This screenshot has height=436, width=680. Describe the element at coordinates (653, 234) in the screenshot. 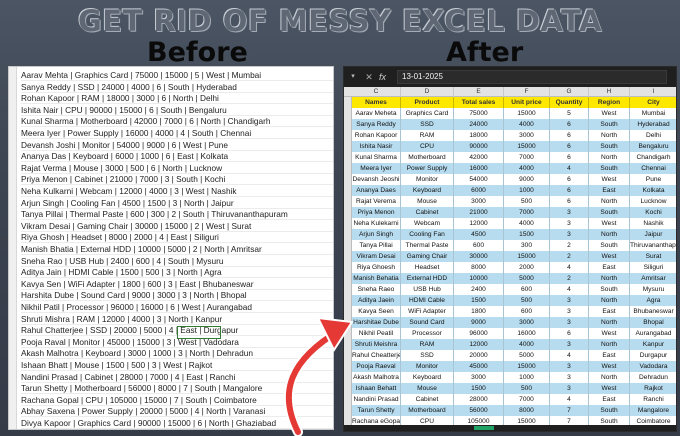

I see `table-cell: Jaipur` at that location.